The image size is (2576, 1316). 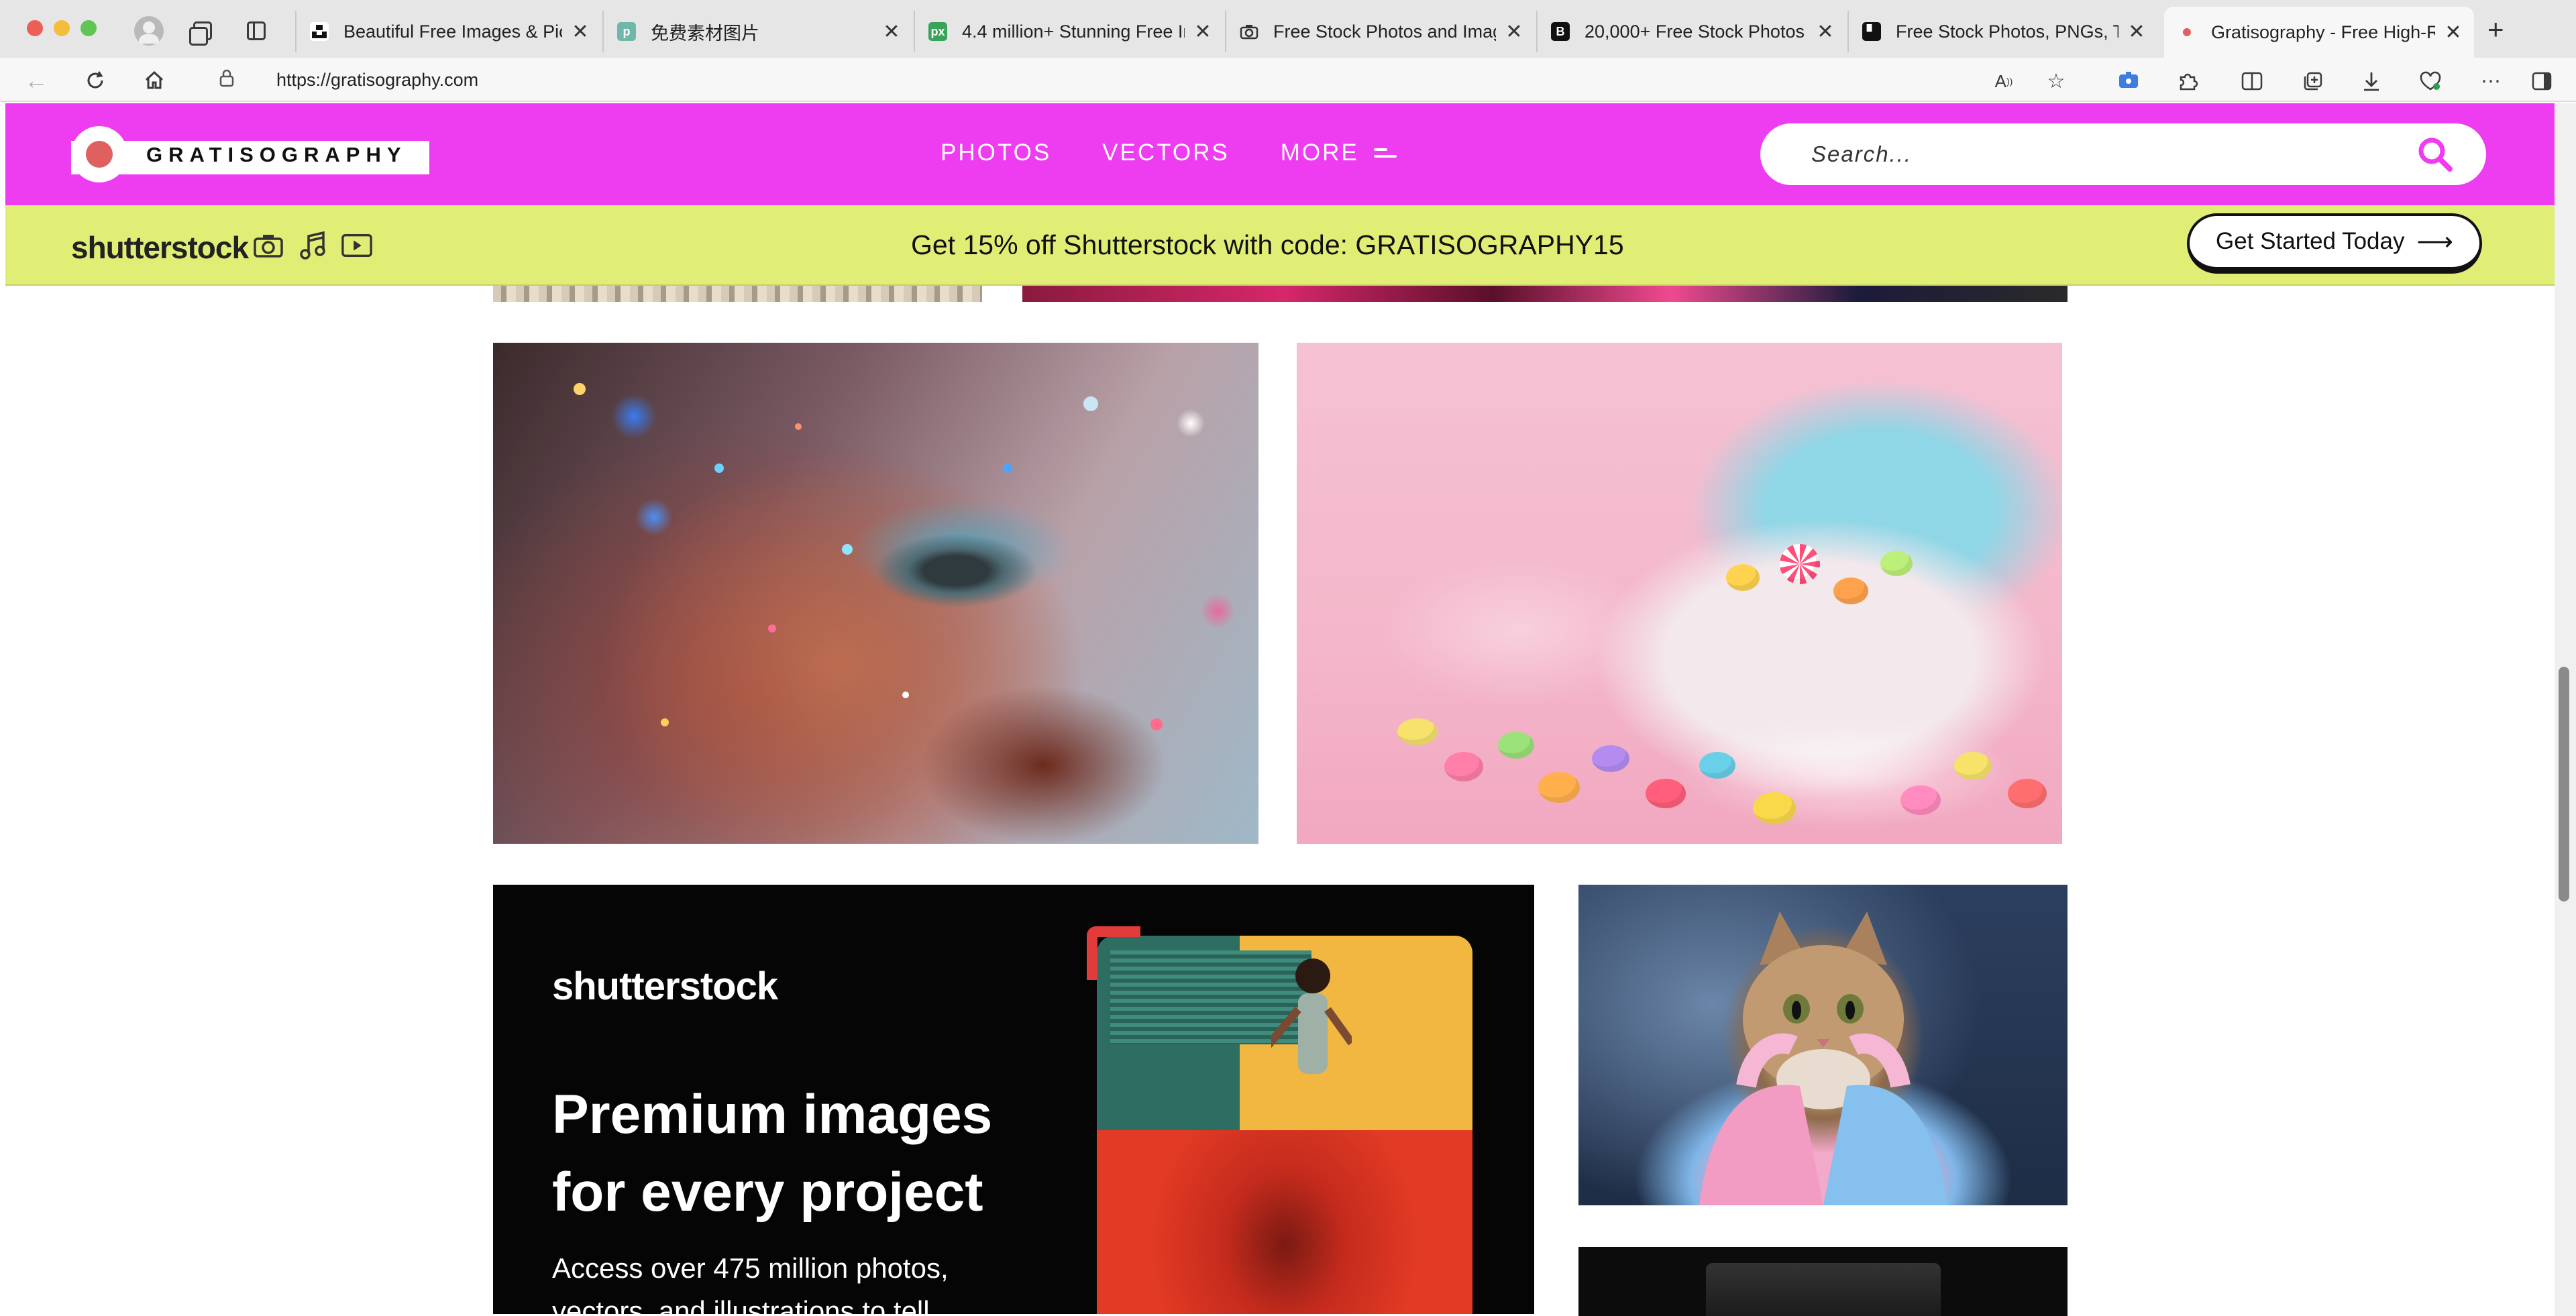 What do you see at coordinates (1823, 1045) in the screenshot?
I see `gallery-image-cat-jacket` at bounding box center [1823, 1045].